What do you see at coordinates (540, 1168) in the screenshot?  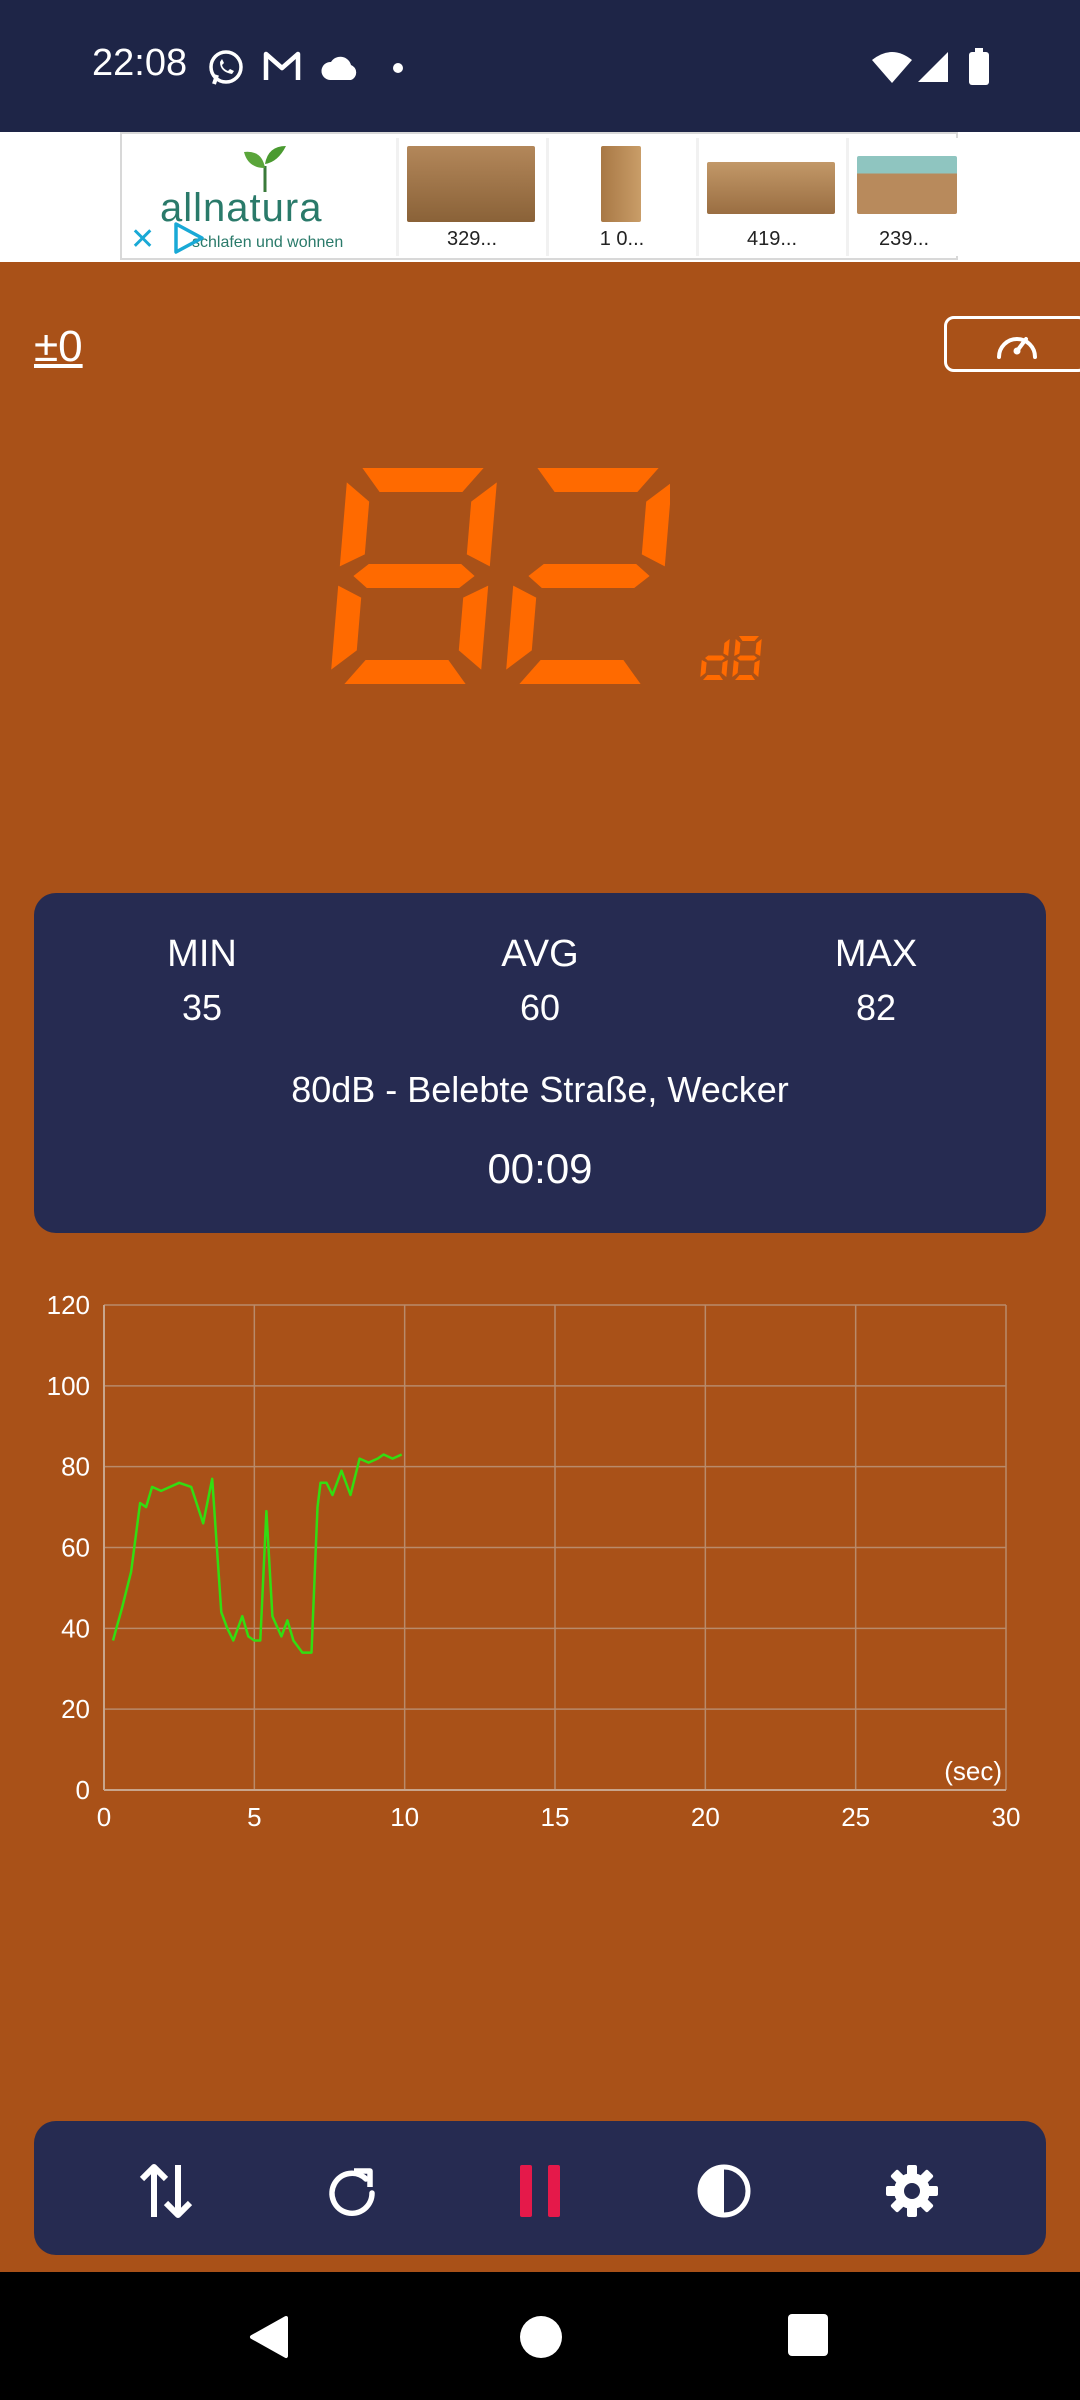 I see `elapsed-time: 00:09` at bounding box center [540, 1168].